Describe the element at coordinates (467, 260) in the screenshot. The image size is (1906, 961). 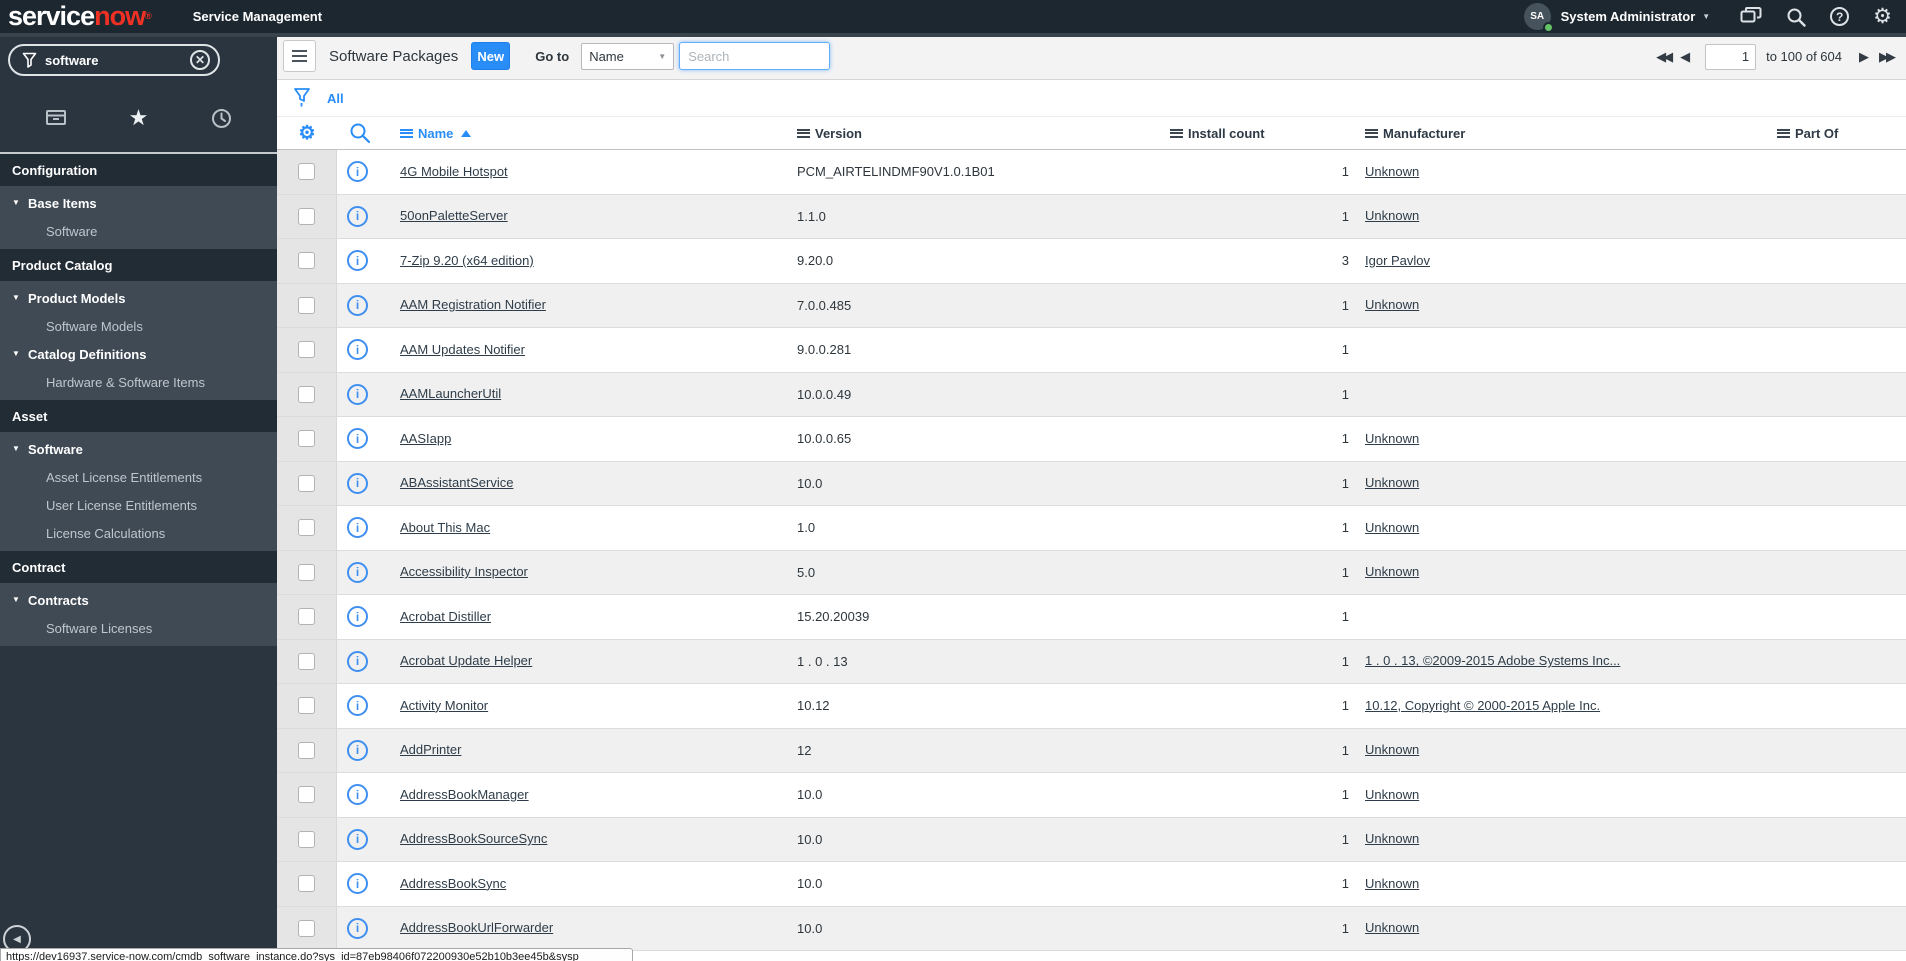
I see `software-name-link: 7-Zip 9.20 (x64 edition)` at that location.